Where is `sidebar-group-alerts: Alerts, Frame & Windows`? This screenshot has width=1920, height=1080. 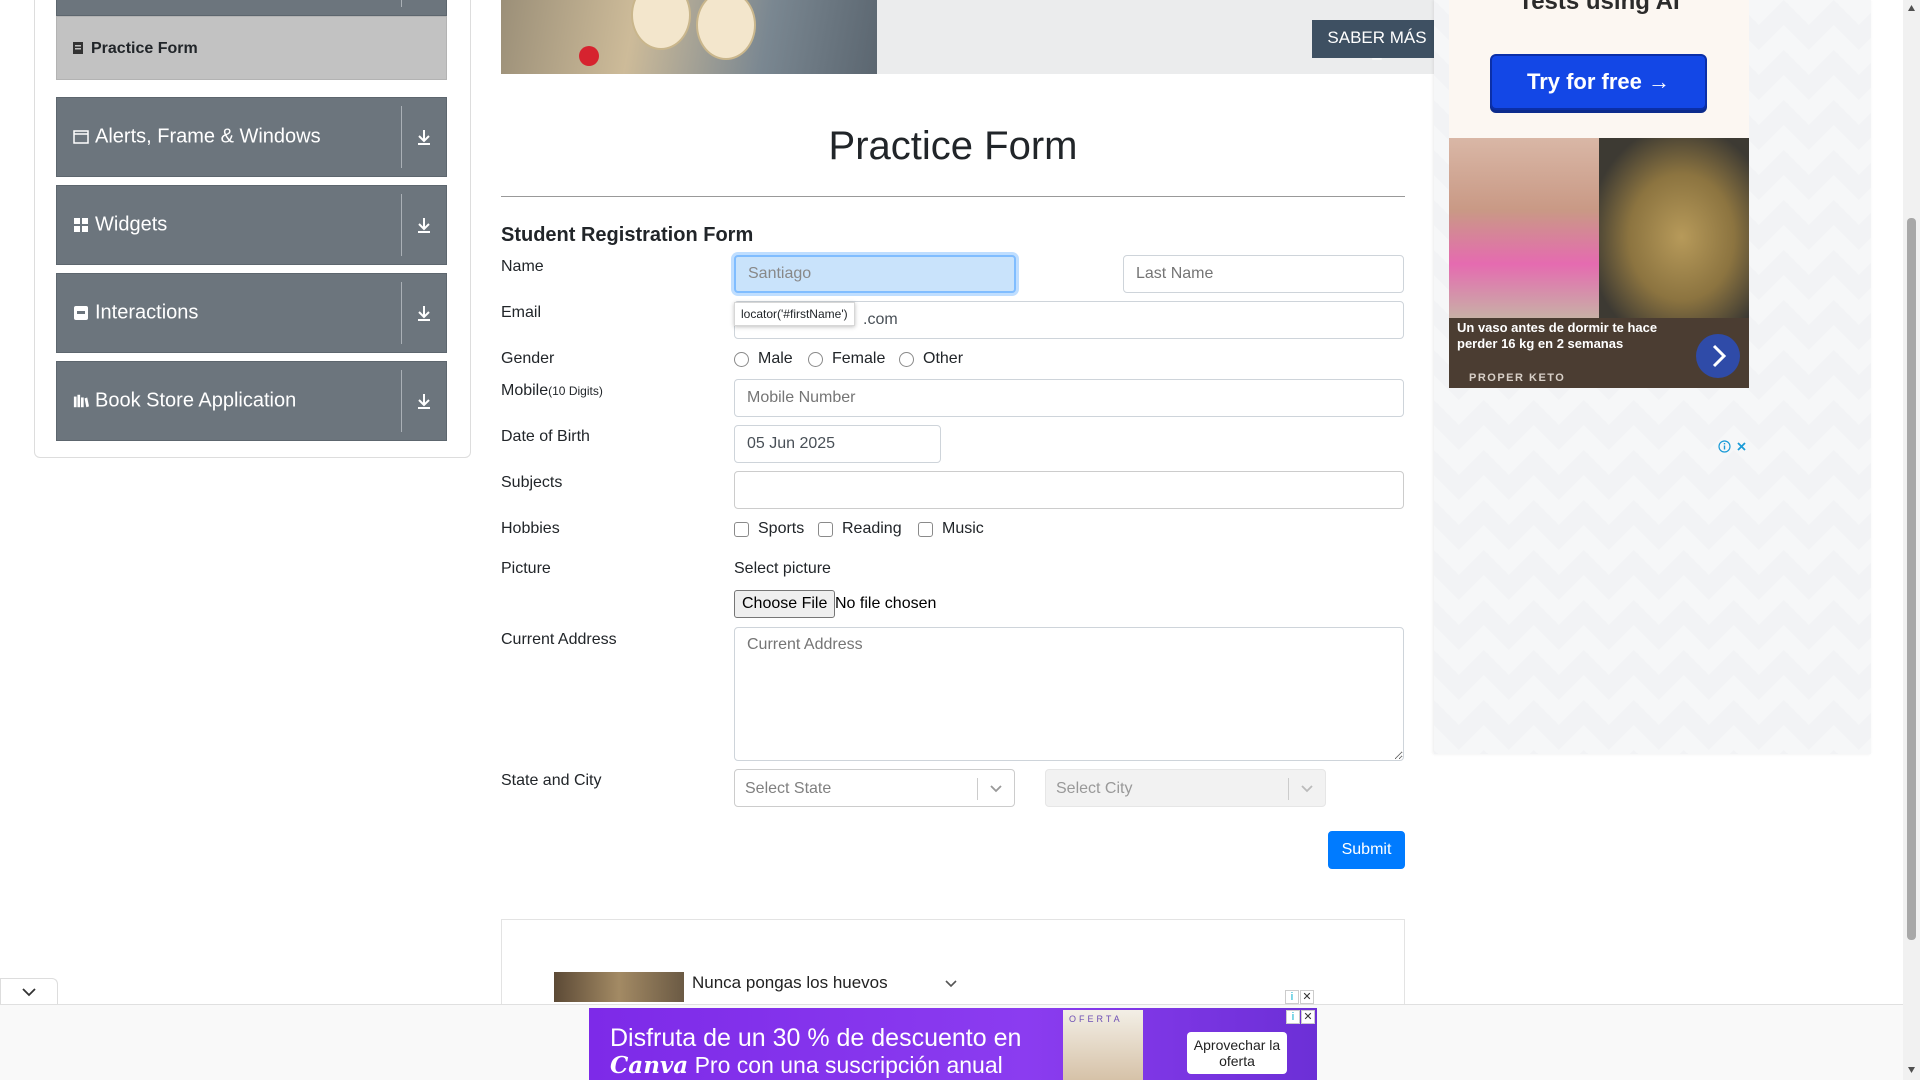 sidebar-group-alerts: Alerts, Frame & Windows is located at coordinates (251, 137).